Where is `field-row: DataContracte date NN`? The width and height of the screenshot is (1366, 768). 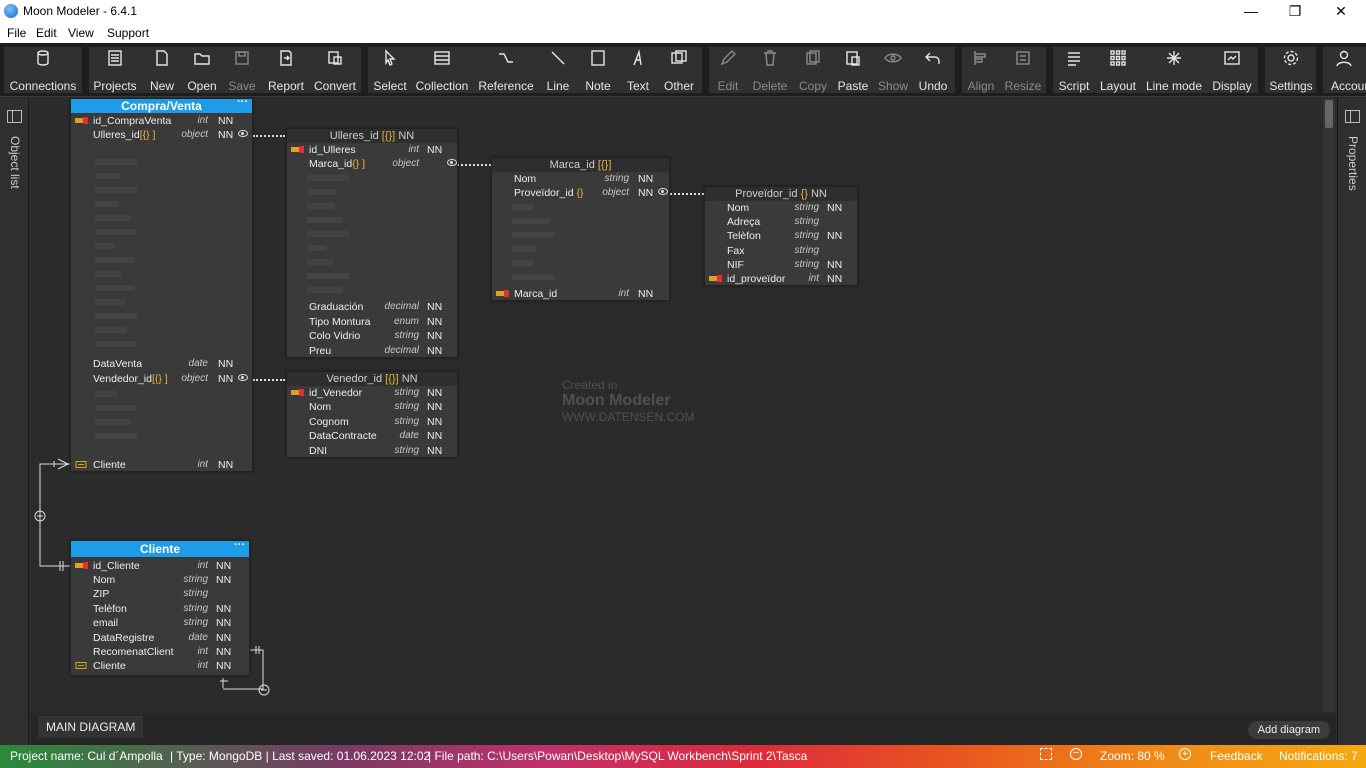 field-row: DataContracte date NN is located at coordinates (372, 436).